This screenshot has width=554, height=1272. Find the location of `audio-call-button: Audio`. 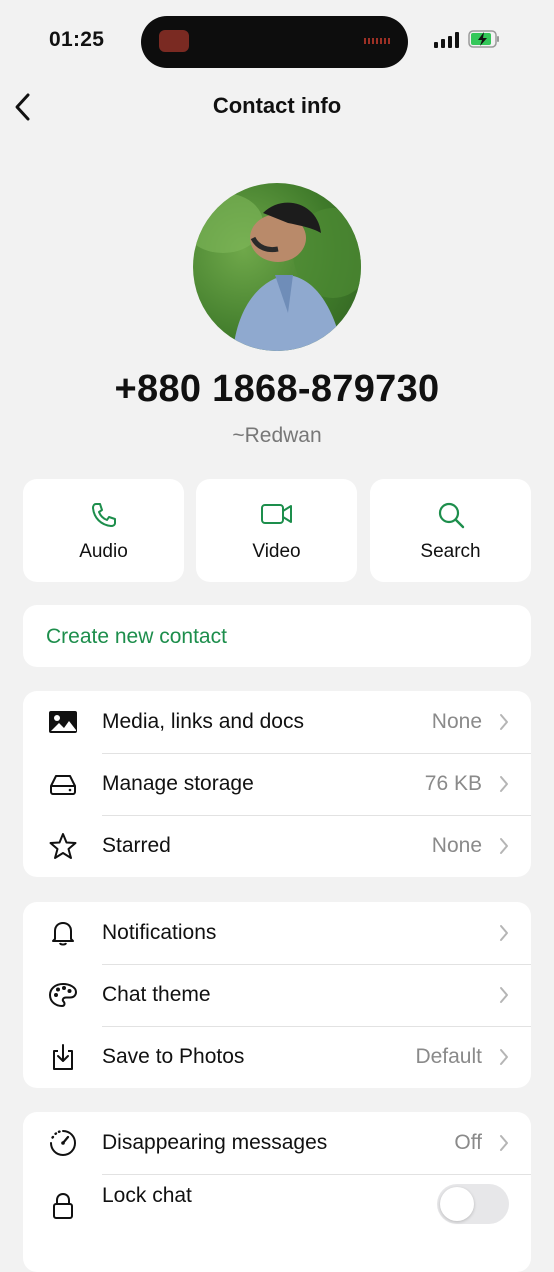

audio-call-button: Audio is located at coordinates (103, 530).